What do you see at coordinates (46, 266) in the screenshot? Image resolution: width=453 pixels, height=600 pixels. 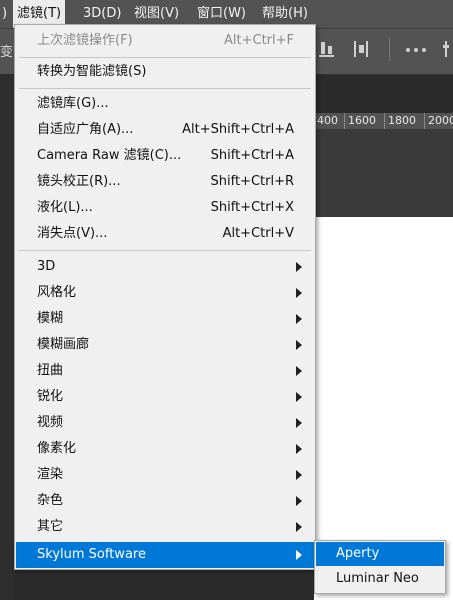 I see `menu-item-label: 3D` at bounding box center [46, 266].